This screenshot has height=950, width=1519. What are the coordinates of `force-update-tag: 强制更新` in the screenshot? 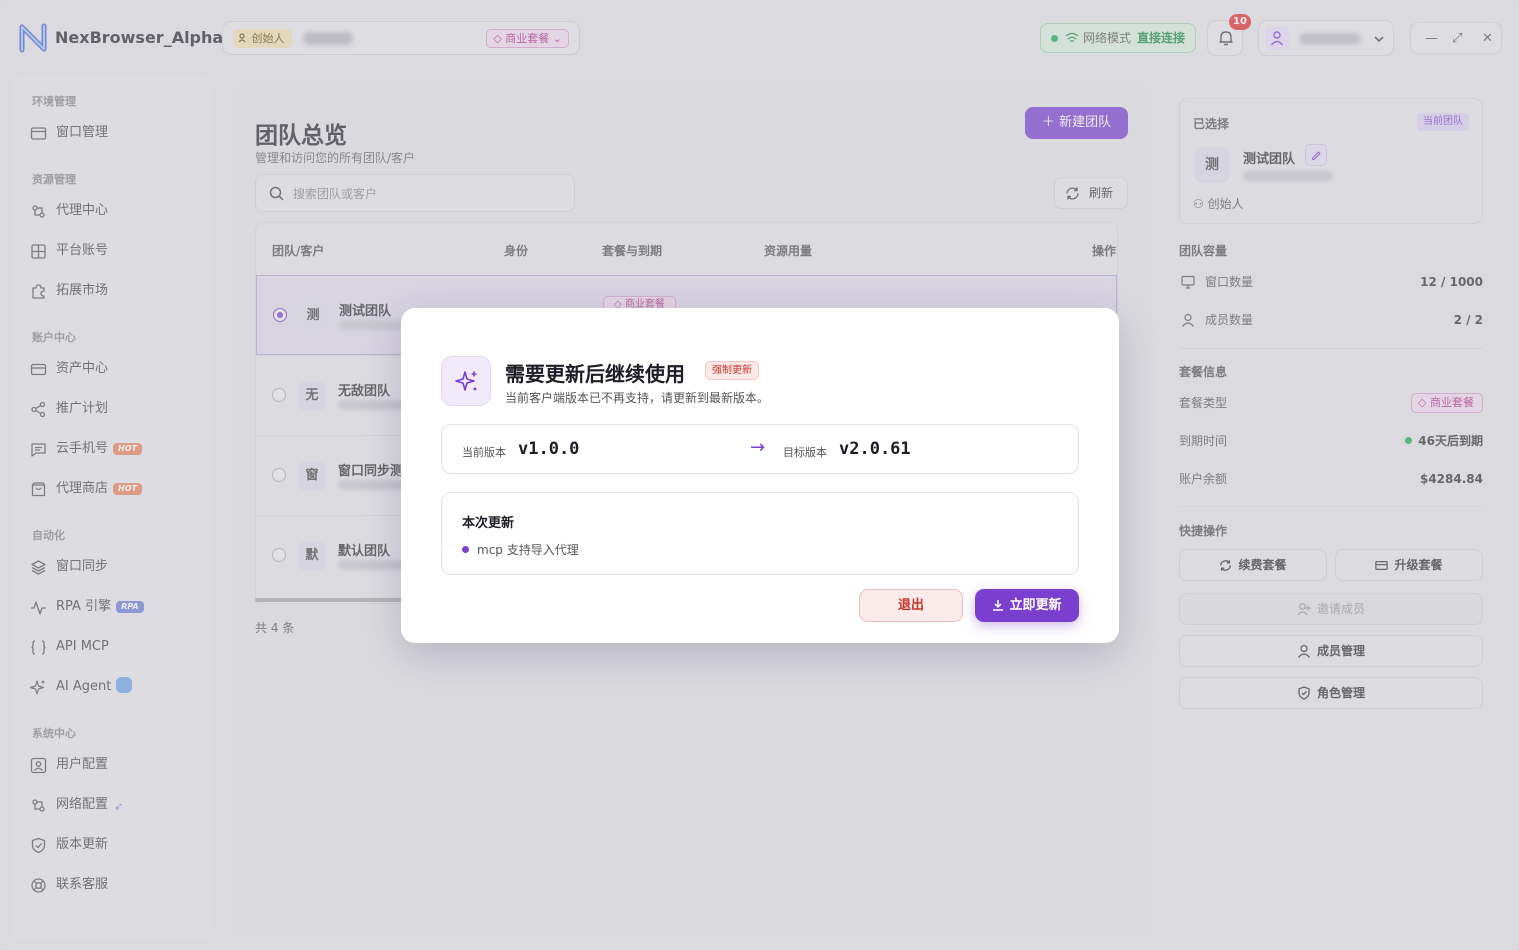 It's located at (732, 370).